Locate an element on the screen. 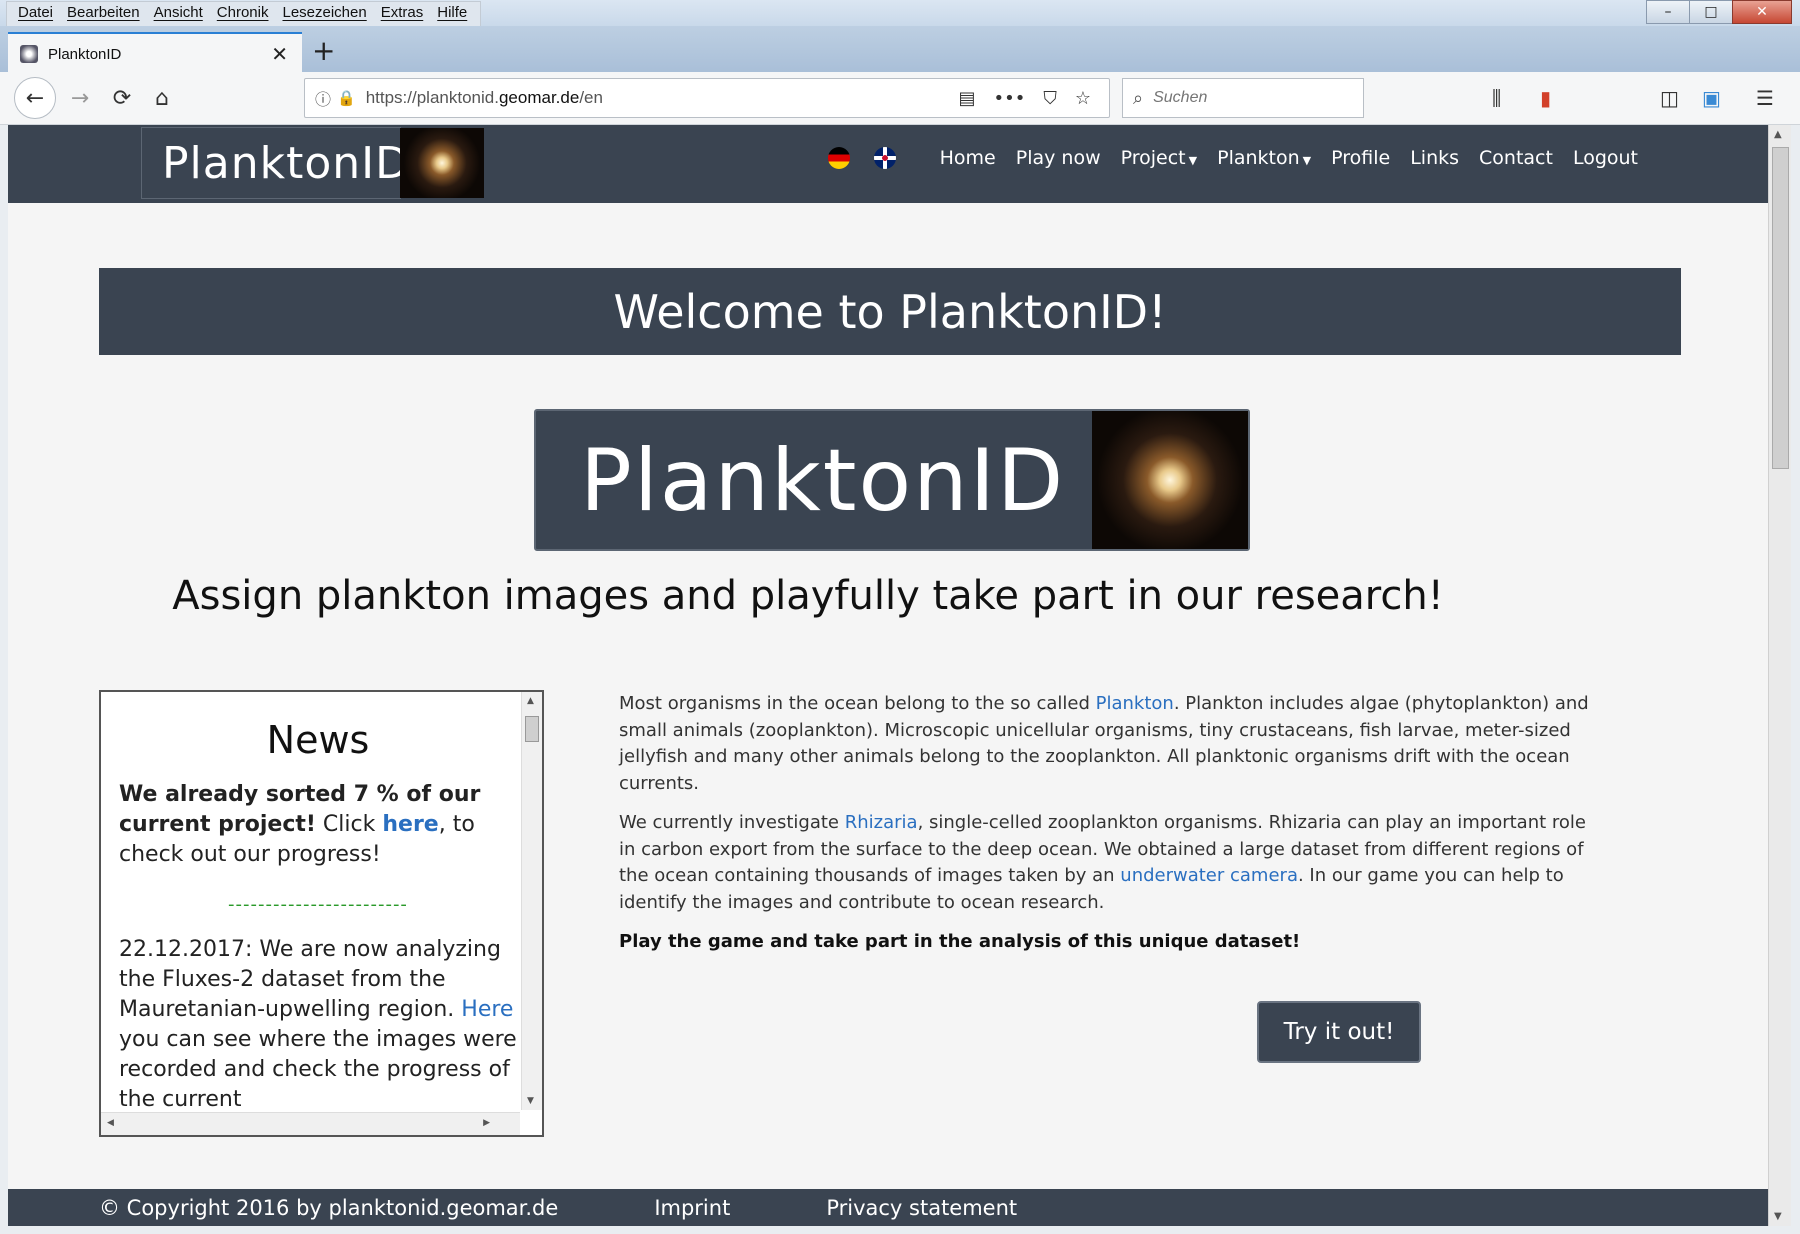 The width and height of the screenshot is (1800, 1234). scroll-down-icon: ▼ is located at coordinates (530, 1101).